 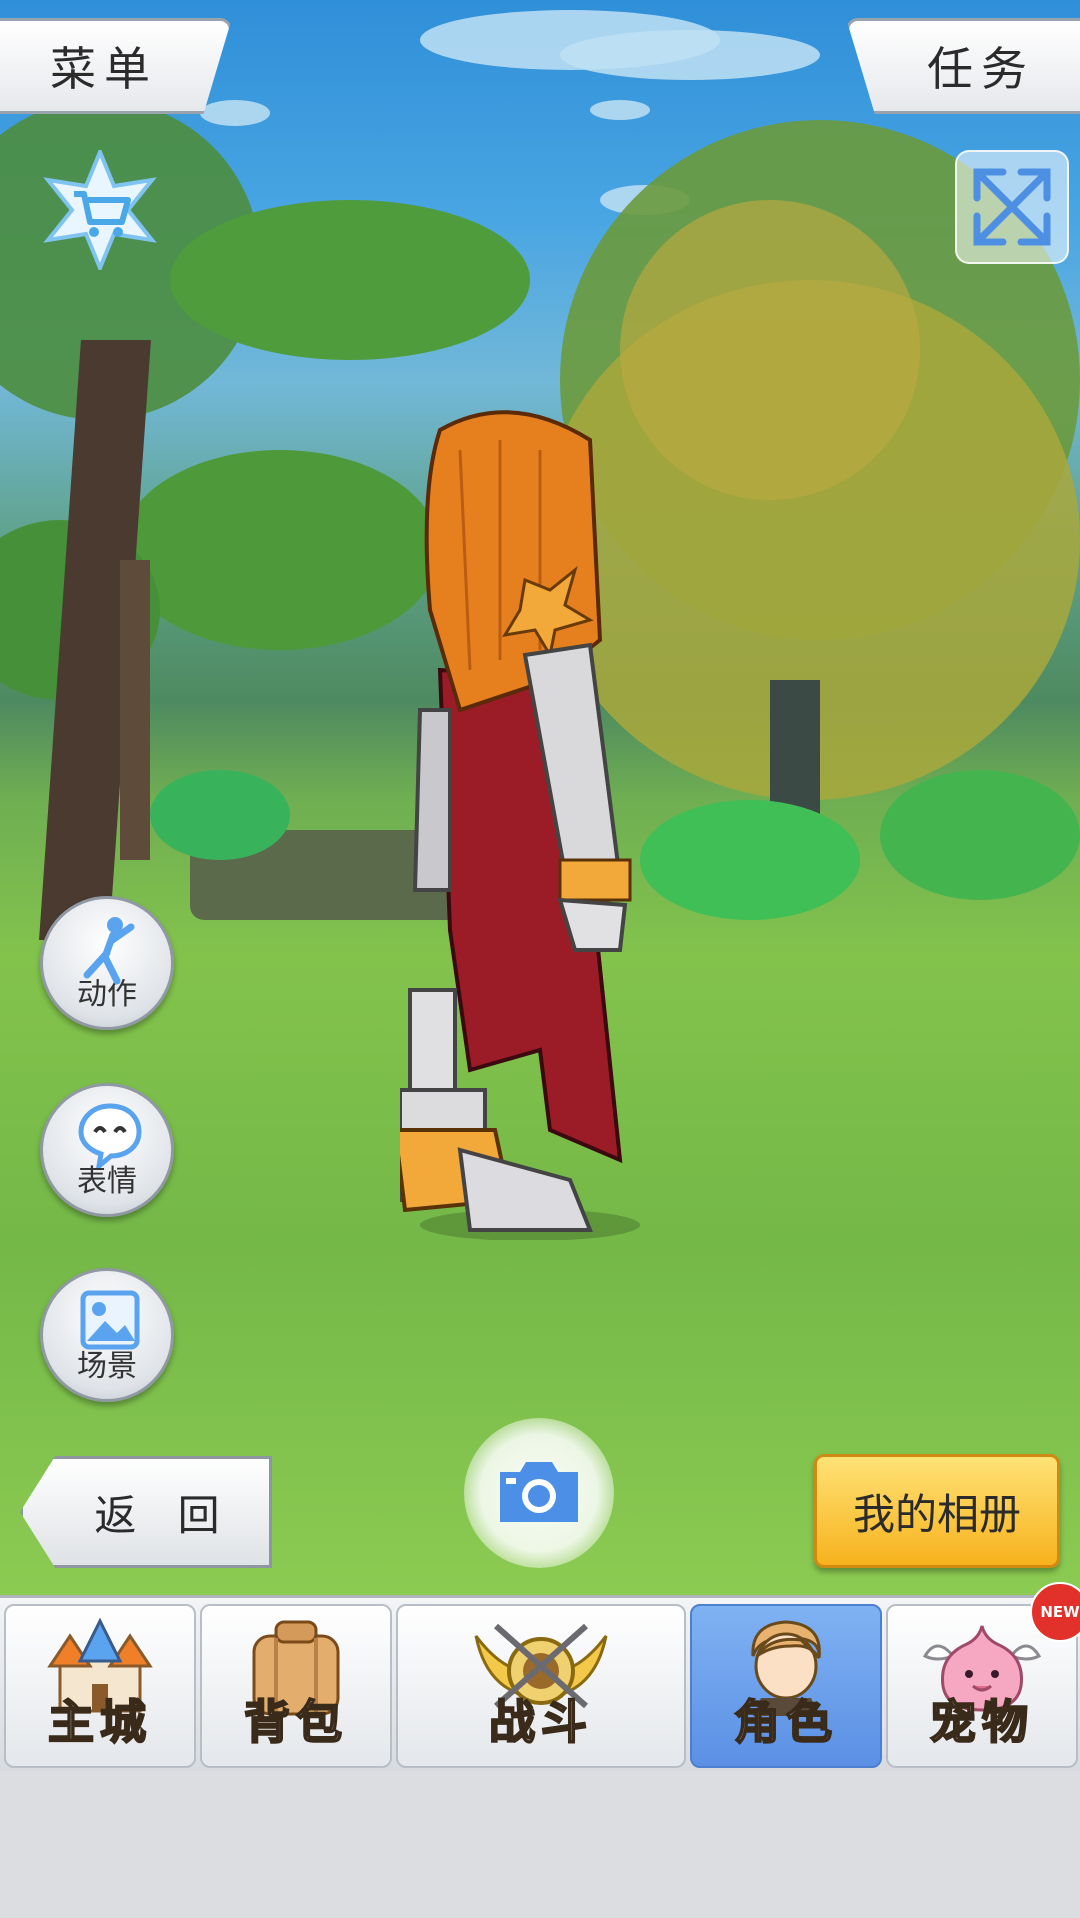 I want to click on nav-label-main-city: 主城, so click(x=99, y=1722).